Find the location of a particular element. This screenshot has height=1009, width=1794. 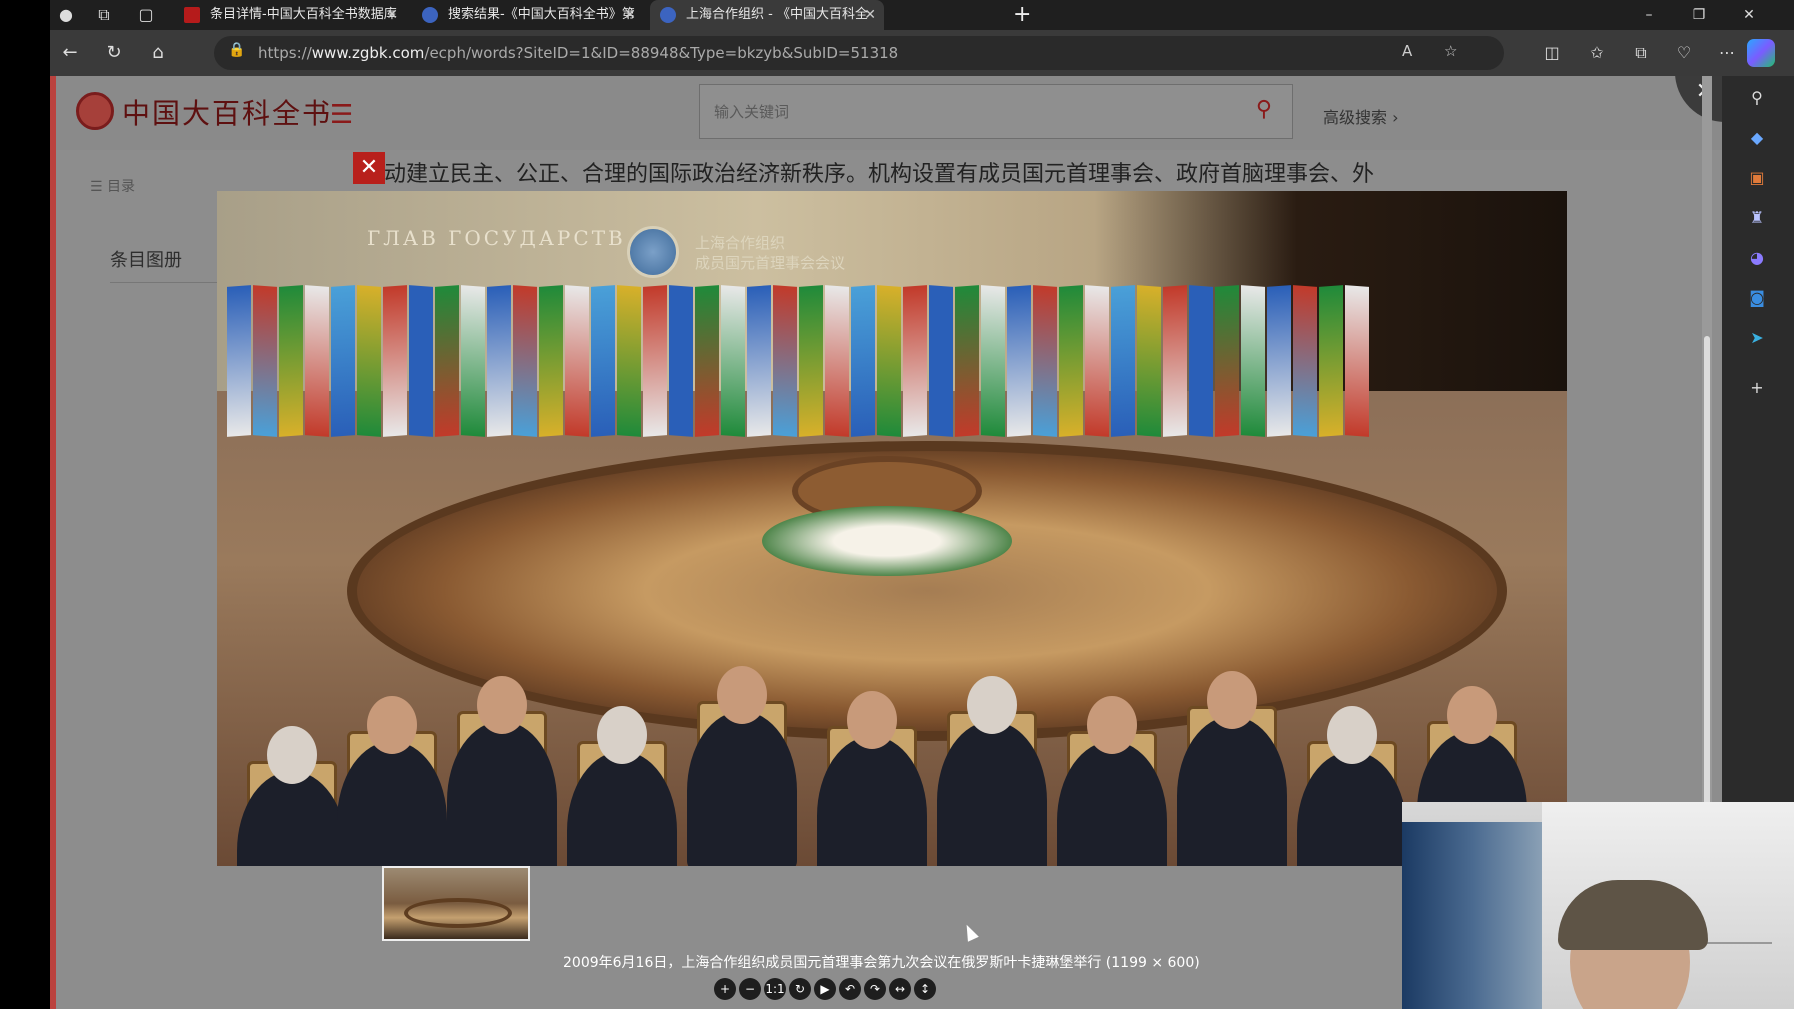

delegate is located at coordinates (1232, 791).